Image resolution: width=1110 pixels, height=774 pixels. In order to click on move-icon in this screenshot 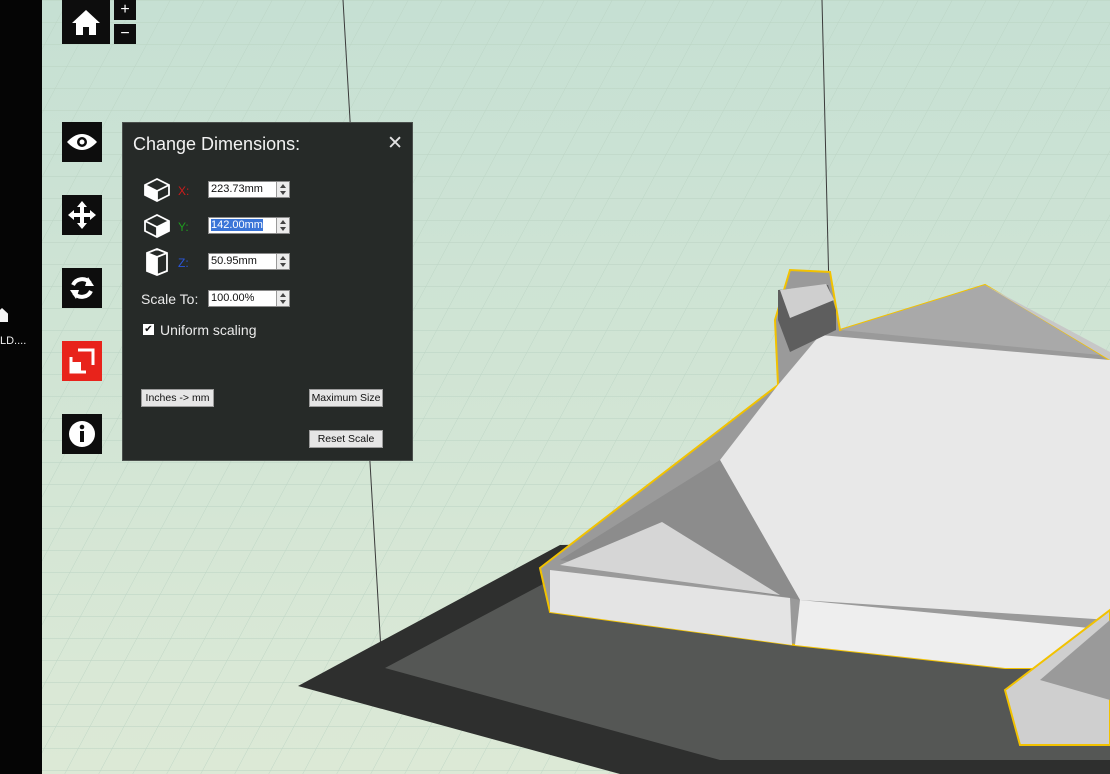, I will do `click(82, 215)`.